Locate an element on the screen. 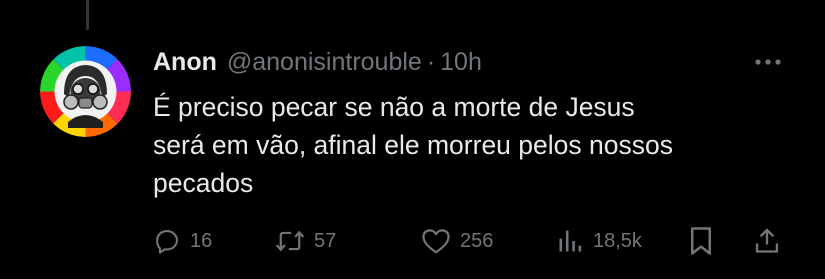  timestamp: 10h is located at coordinates (461, 62).